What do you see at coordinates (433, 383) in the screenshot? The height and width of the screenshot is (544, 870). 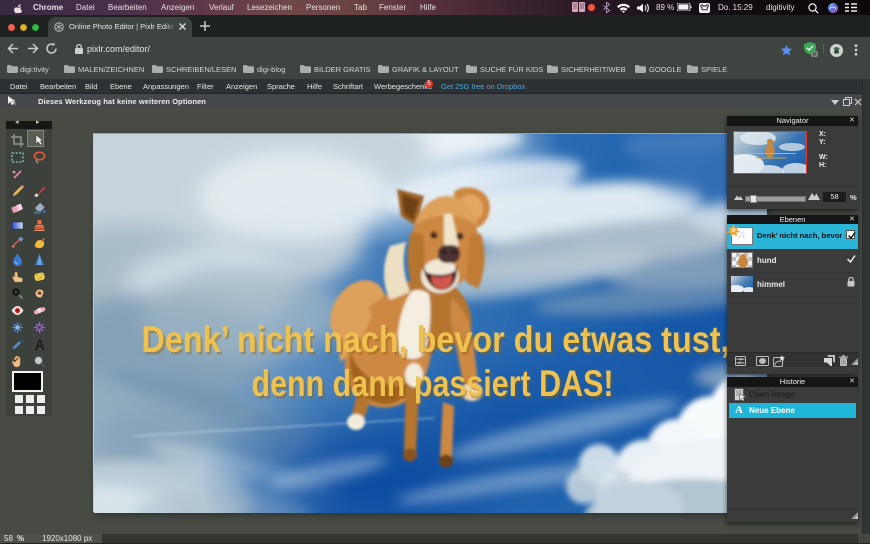 I see `svg-text: denn dann passiert DAS!` at bounding box center [433, 383].